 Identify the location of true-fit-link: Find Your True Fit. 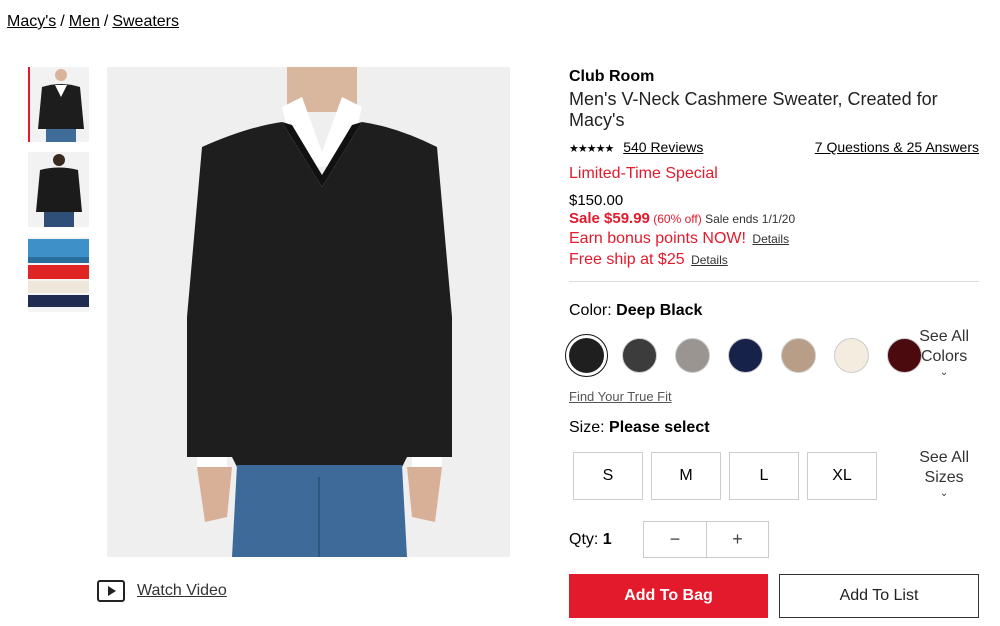
(774, 396).